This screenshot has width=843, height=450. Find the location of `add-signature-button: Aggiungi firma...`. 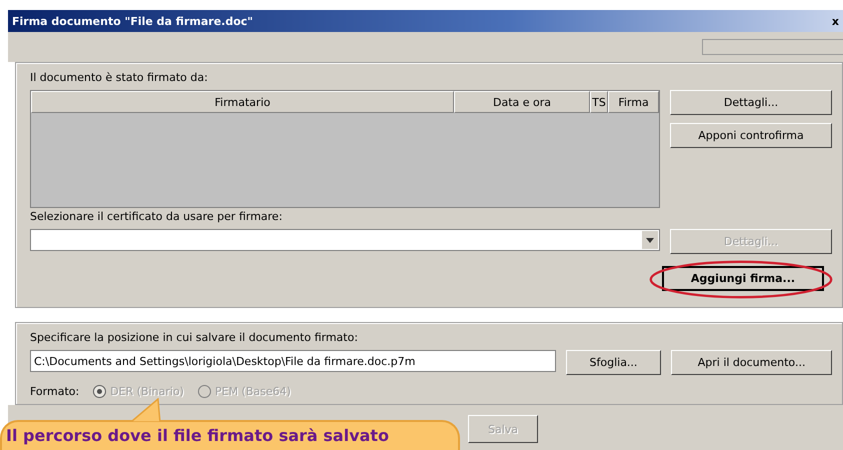

add-signature-button: Aggiungi firma... is located at coordinates (743, 278).